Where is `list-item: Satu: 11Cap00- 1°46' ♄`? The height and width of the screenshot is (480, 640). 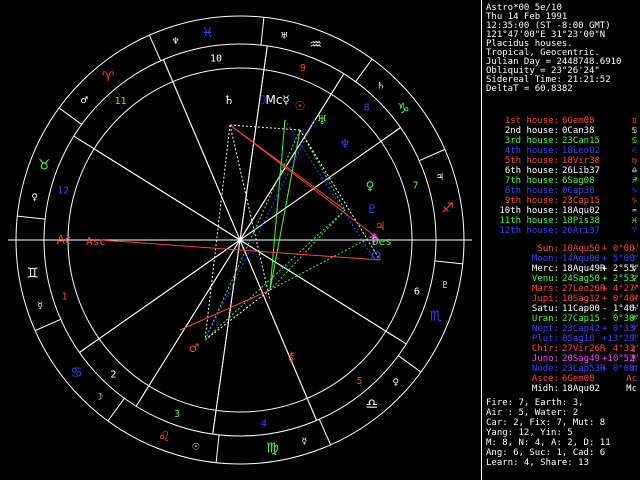 list-item: Satu: 11Cap00- 1°46' ♄ is located at coordinates (563, 309).